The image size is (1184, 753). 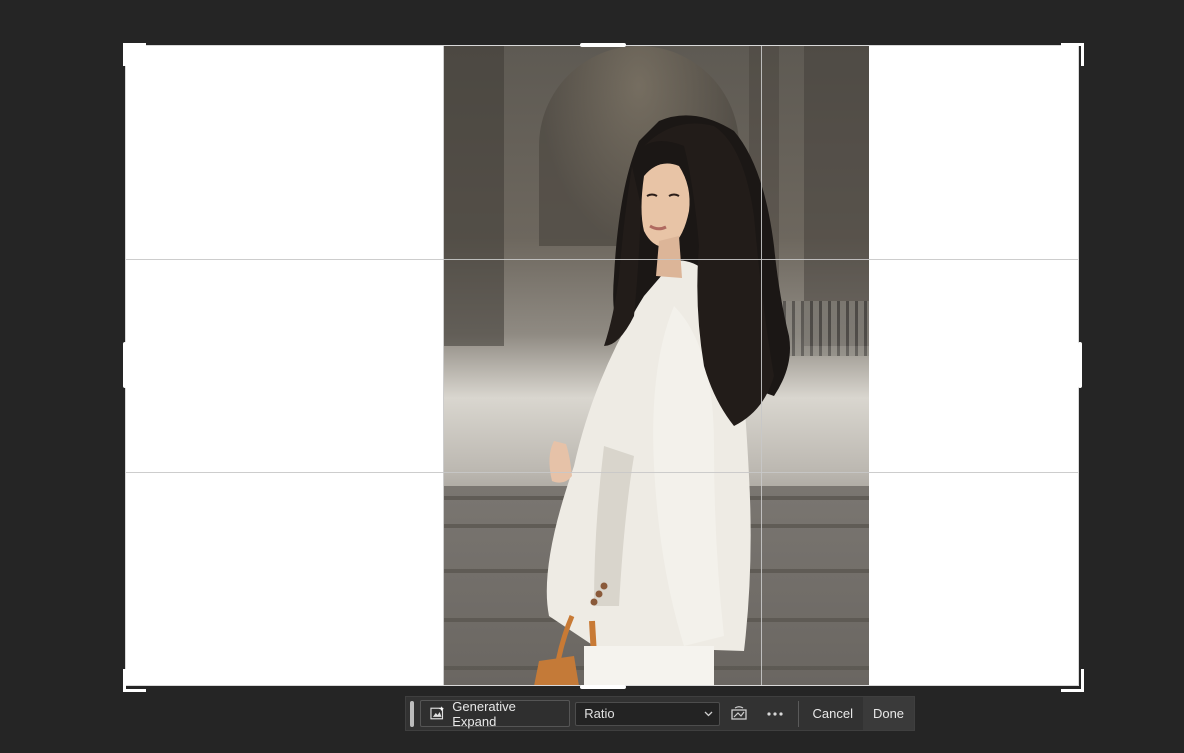 What do you see at coordinates (437, 713) in the screenshot?
I see `generative-expand-icon` at bounding box center [437, 713].